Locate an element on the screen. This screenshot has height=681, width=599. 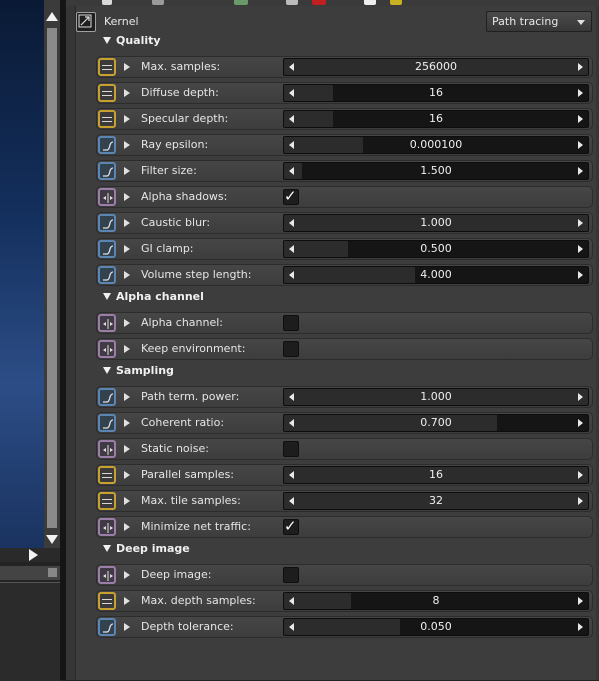
parameter-slider: 256000 is located at coordinates (436, 67).